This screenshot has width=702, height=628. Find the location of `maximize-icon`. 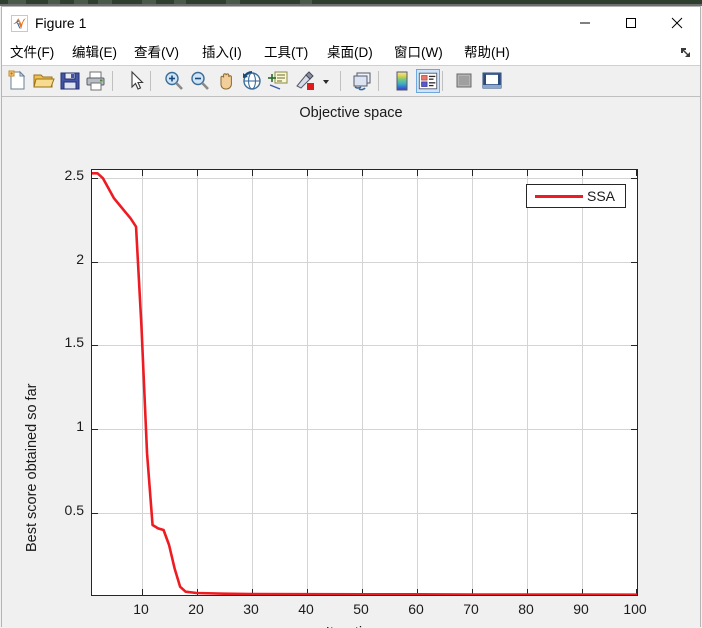

maximize-icon is located at coordinates (631, 22).